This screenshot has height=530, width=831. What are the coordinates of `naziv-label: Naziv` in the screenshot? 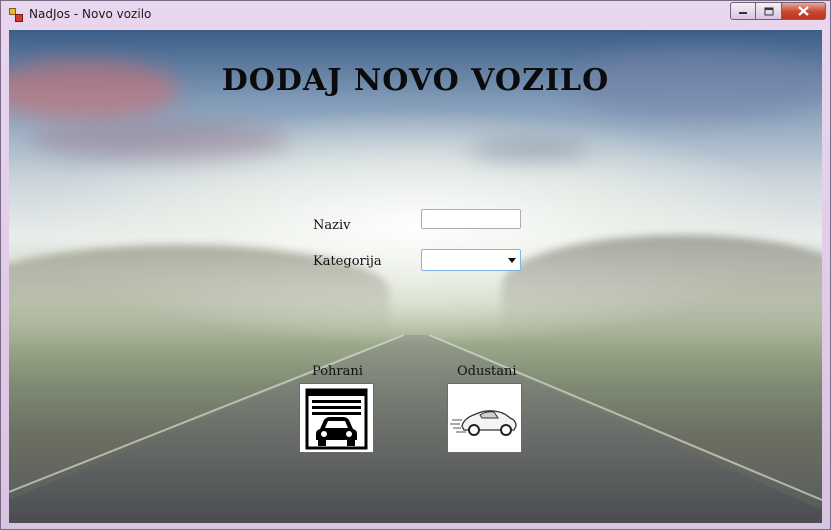 It's located at (332, 225).